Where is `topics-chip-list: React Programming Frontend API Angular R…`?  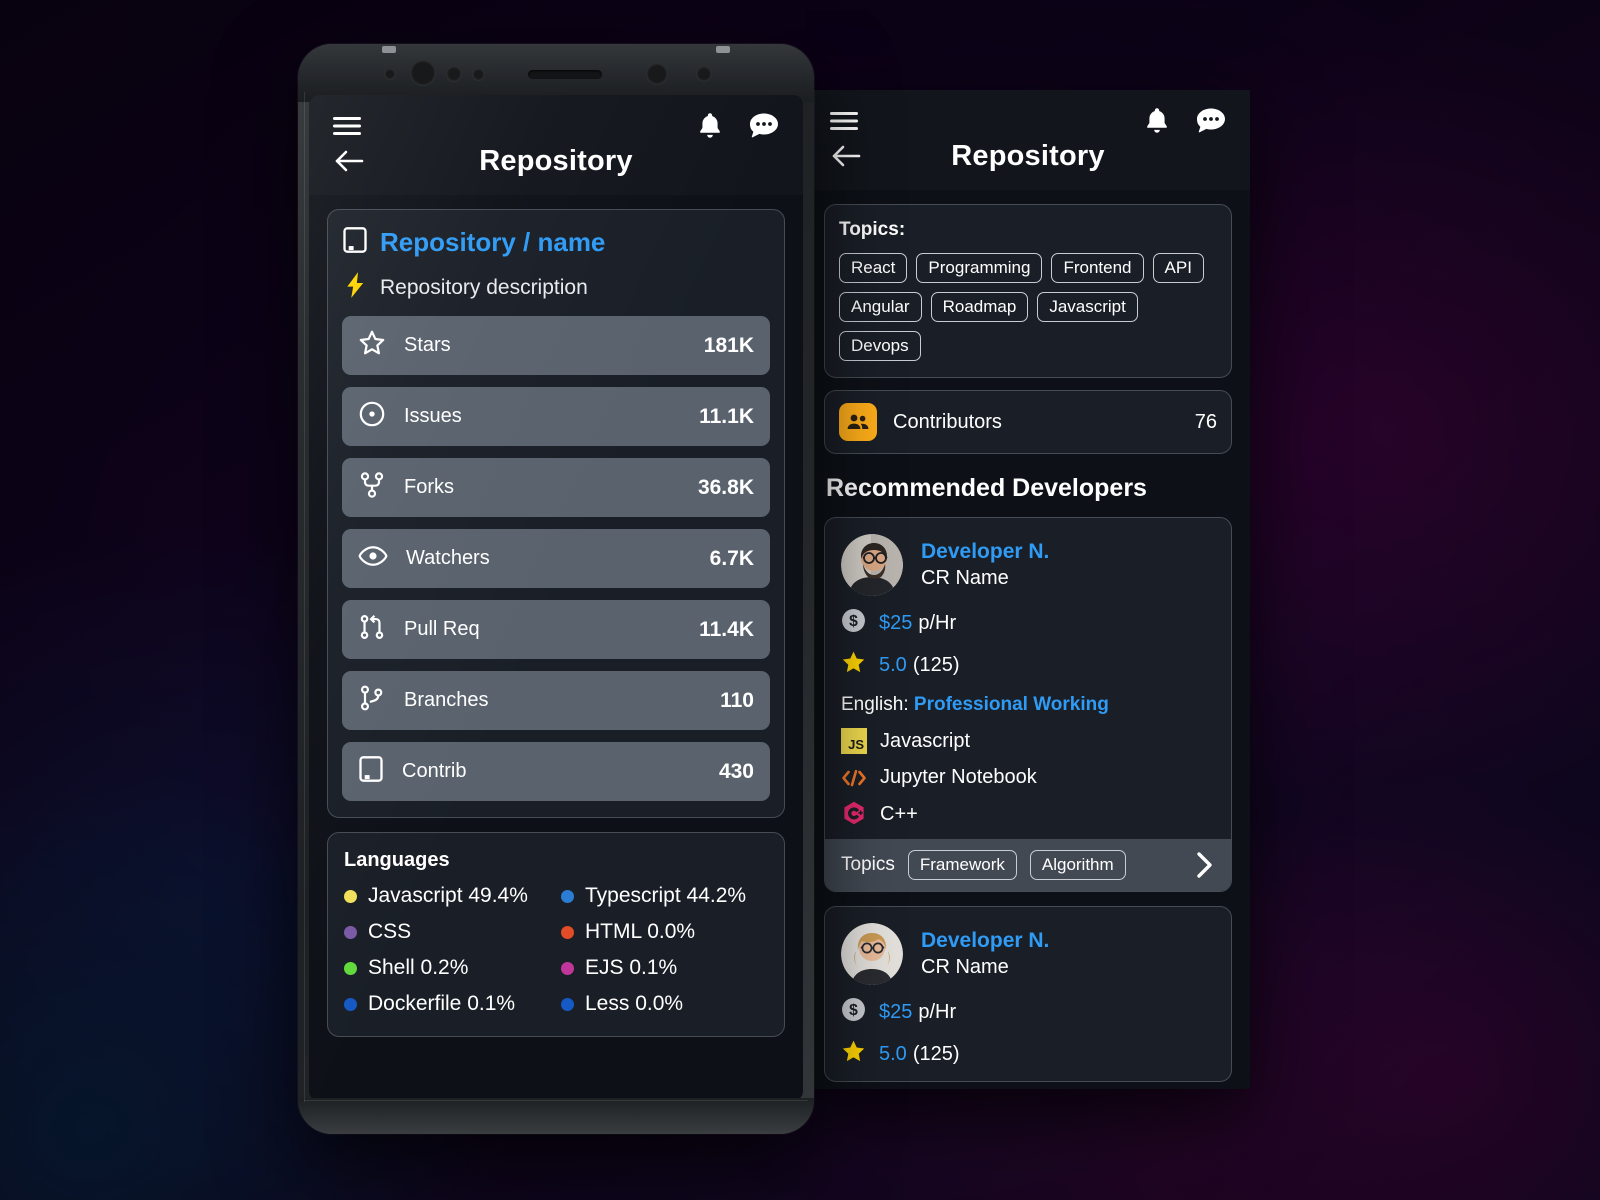
topics-chip-list: React Programming Frontend API Angular R… is located at coordinates (1028, 307).